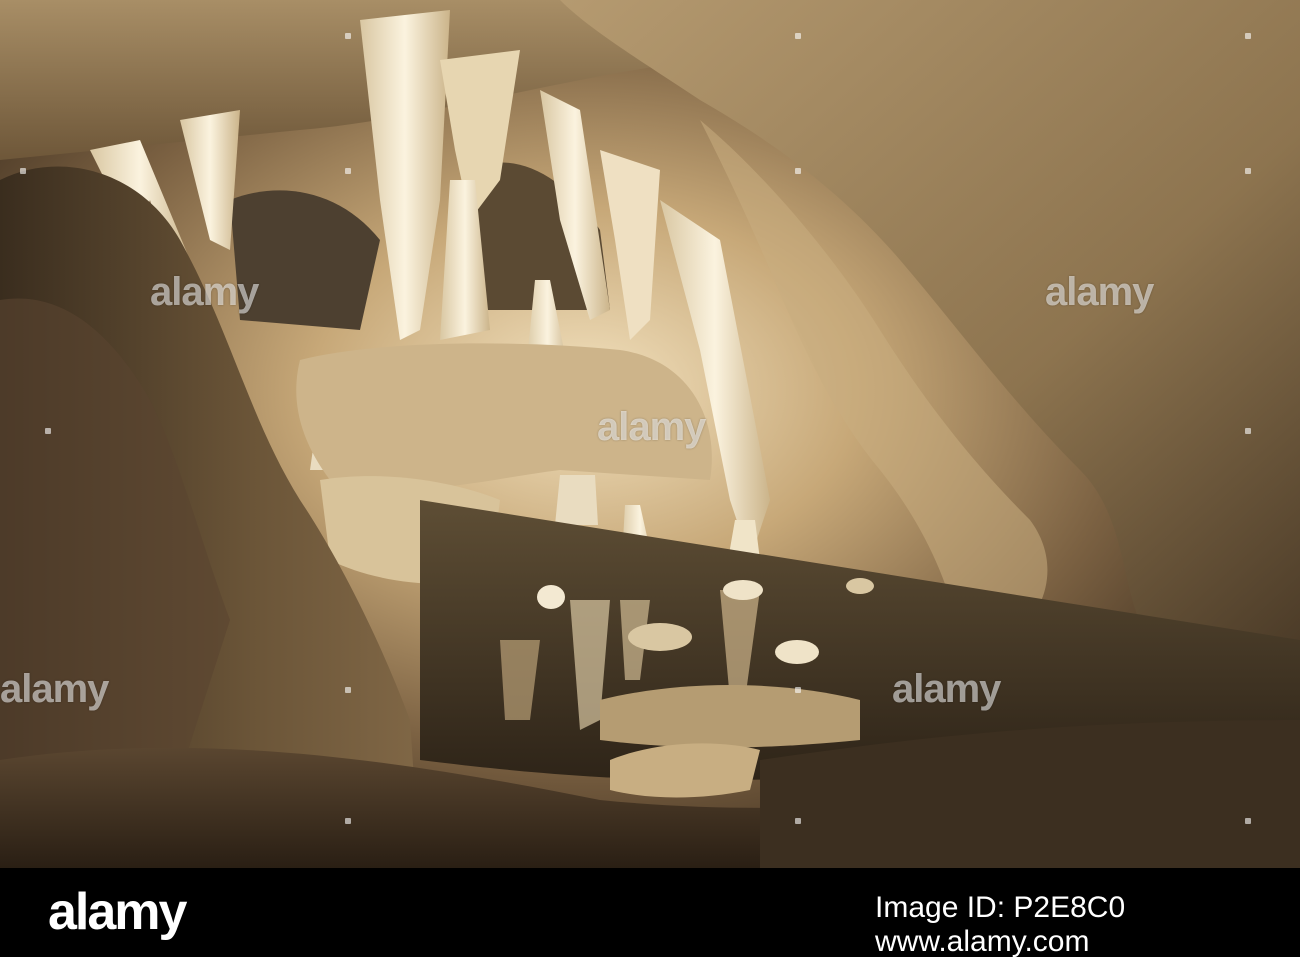 This screenshot has height=957, width=1300. I want to click on alamy-logo: alamy, so click(117, 912).